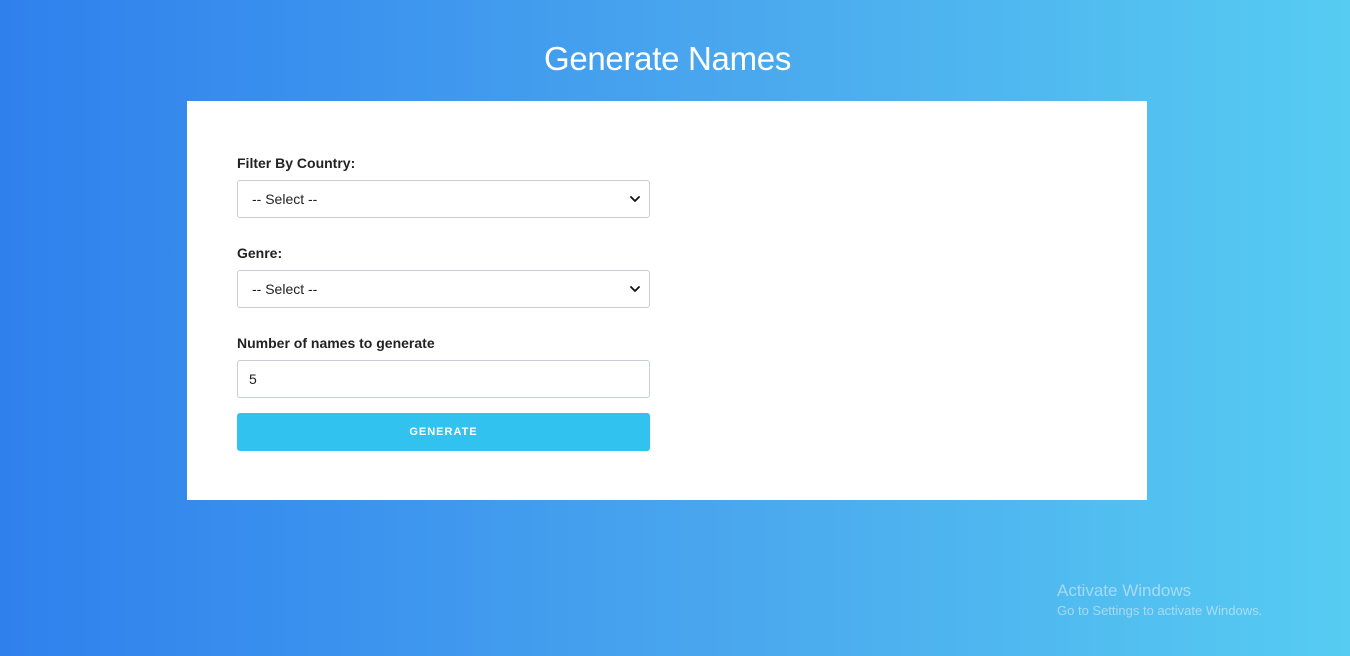 The height and width of the screenshot is (656, 1350). I want to click on count-input-value: 5, so click(253, 379).